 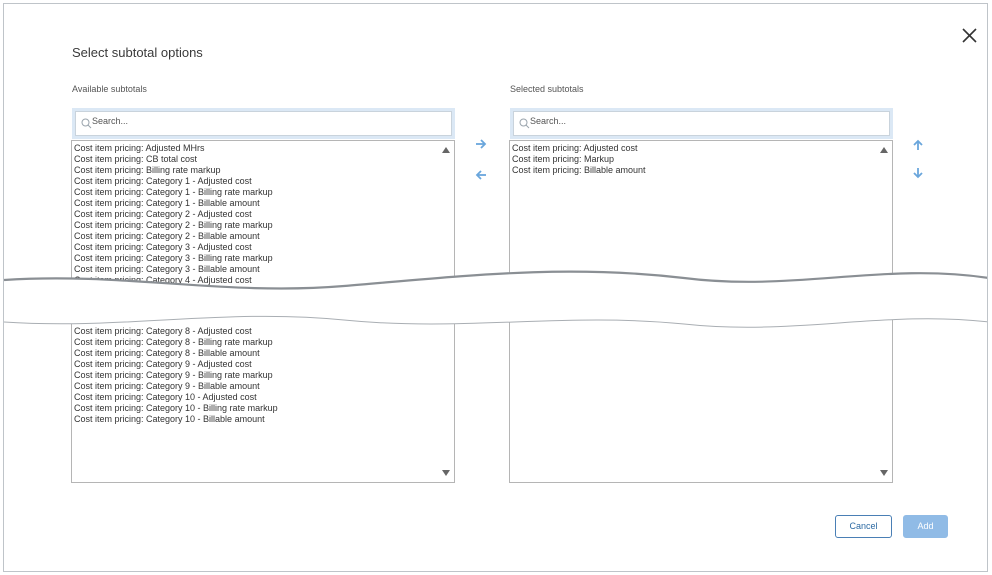 What do you see at coordinates (918, 145) in the screenshot?
I see `arrow-up-icon` at bounding box center [918, 145].